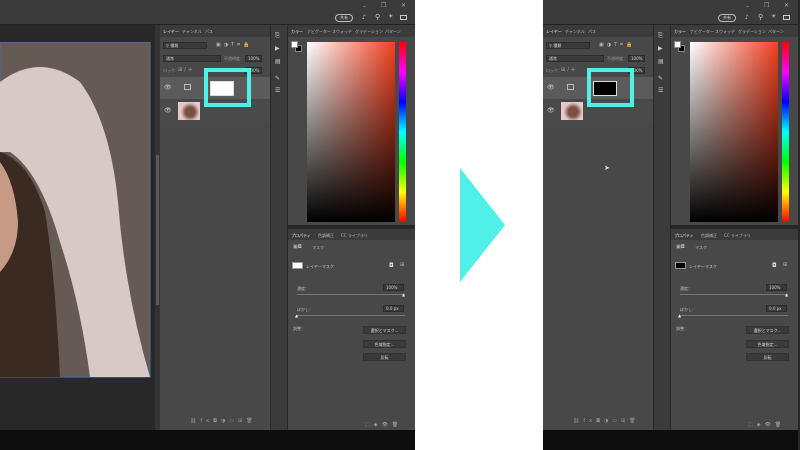 The image size is (800, 450). I want to click on photo-canvas, so click(76, 210).